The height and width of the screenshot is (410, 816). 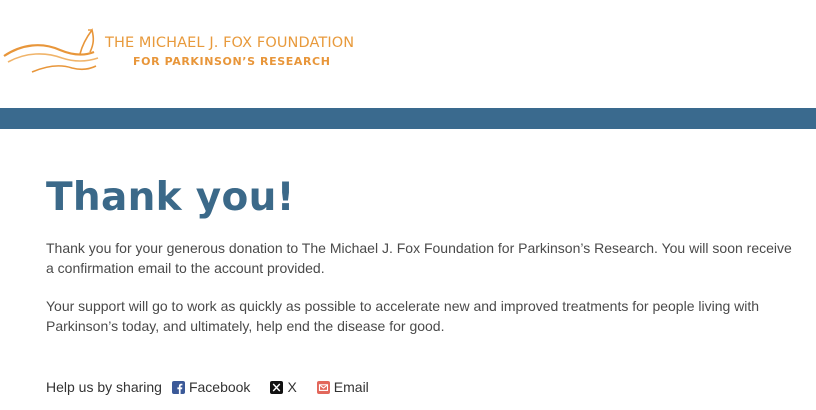 What do you see at coordinates (277, 387) in the screenshot?
I see `x-icon` at bounding box center [277, 387].